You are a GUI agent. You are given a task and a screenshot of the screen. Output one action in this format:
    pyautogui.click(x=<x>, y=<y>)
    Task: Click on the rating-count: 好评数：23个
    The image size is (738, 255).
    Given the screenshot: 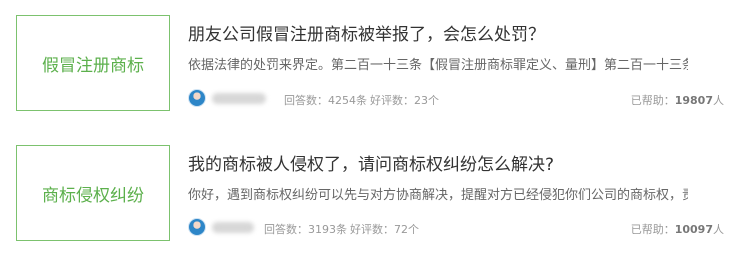 What is the action you would take?
    pyautogui.click(x=404, y=100)
    